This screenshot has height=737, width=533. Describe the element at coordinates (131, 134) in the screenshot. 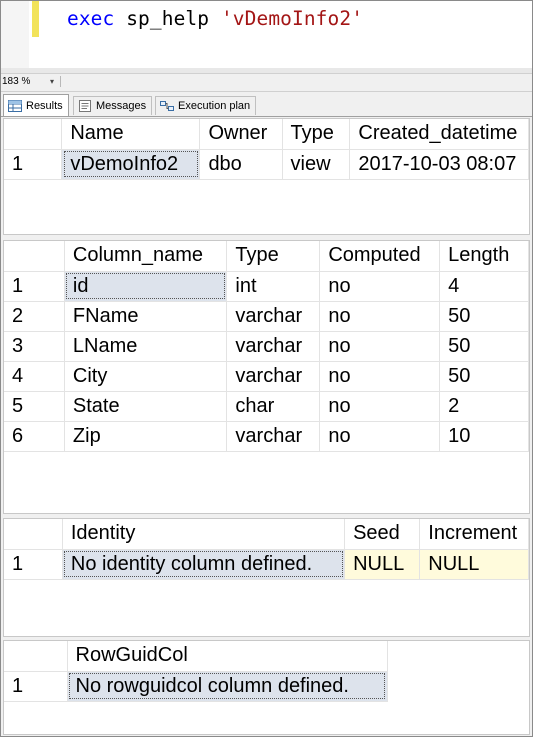

I see `column-header: Name` at that location.